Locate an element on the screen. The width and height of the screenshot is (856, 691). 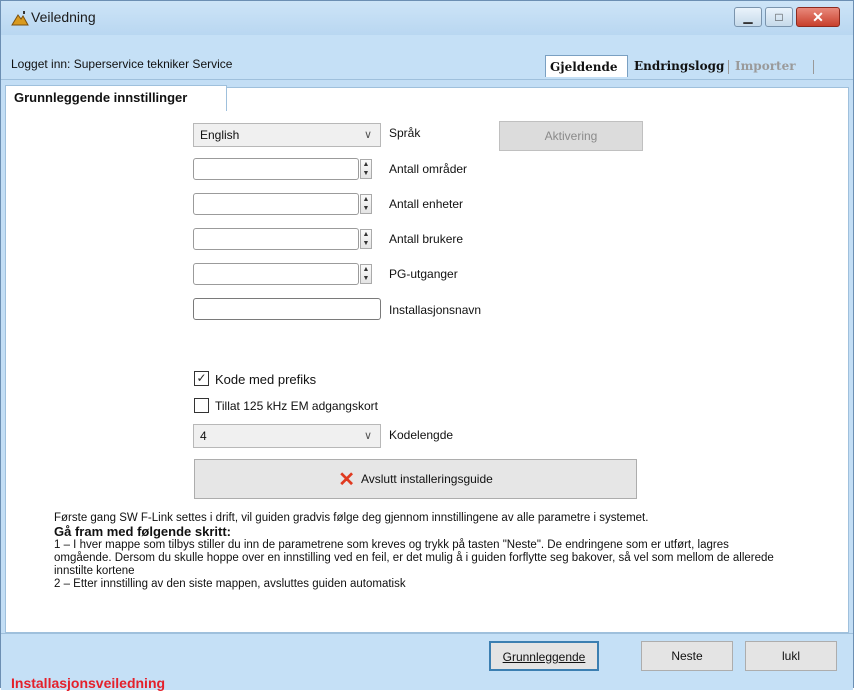
prefix-label: Kode med prefiks is located at coordinates (266, 379).